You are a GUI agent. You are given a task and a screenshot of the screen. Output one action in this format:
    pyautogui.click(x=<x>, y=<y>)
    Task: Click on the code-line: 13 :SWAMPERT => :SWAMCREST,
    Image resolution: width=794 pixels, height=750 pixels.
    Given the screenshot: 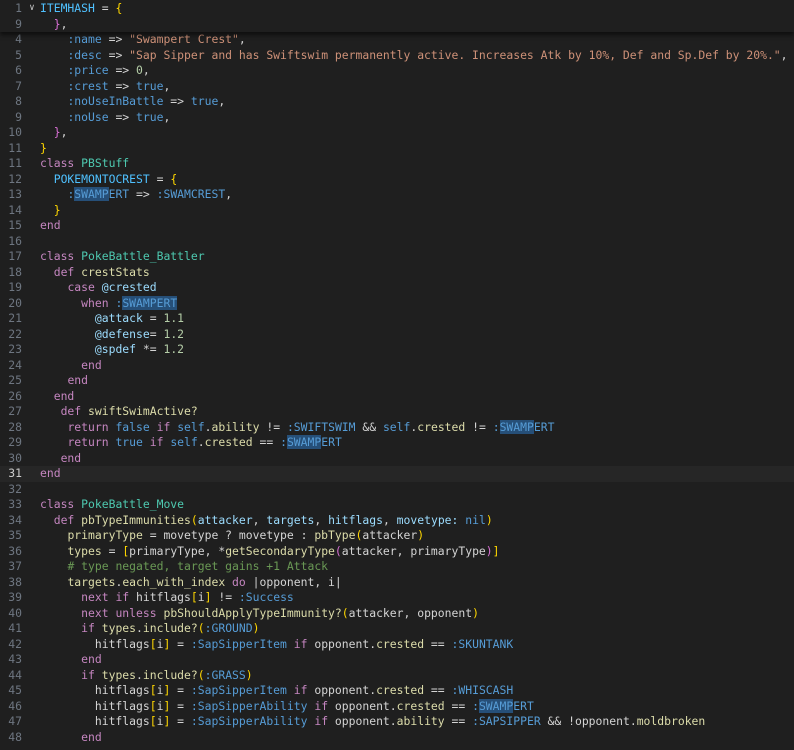 What is the action you would take?
    pyautogui.click(x=397, y=195)
    